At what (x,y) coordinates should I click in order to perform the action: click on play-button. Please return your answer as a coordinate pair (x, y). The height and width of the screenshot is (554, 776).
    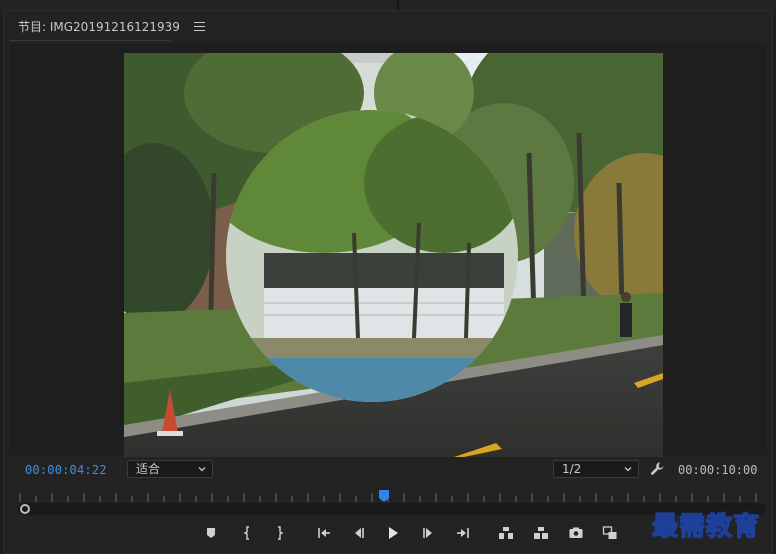
    Looking at the image, I should click on (393, 533).